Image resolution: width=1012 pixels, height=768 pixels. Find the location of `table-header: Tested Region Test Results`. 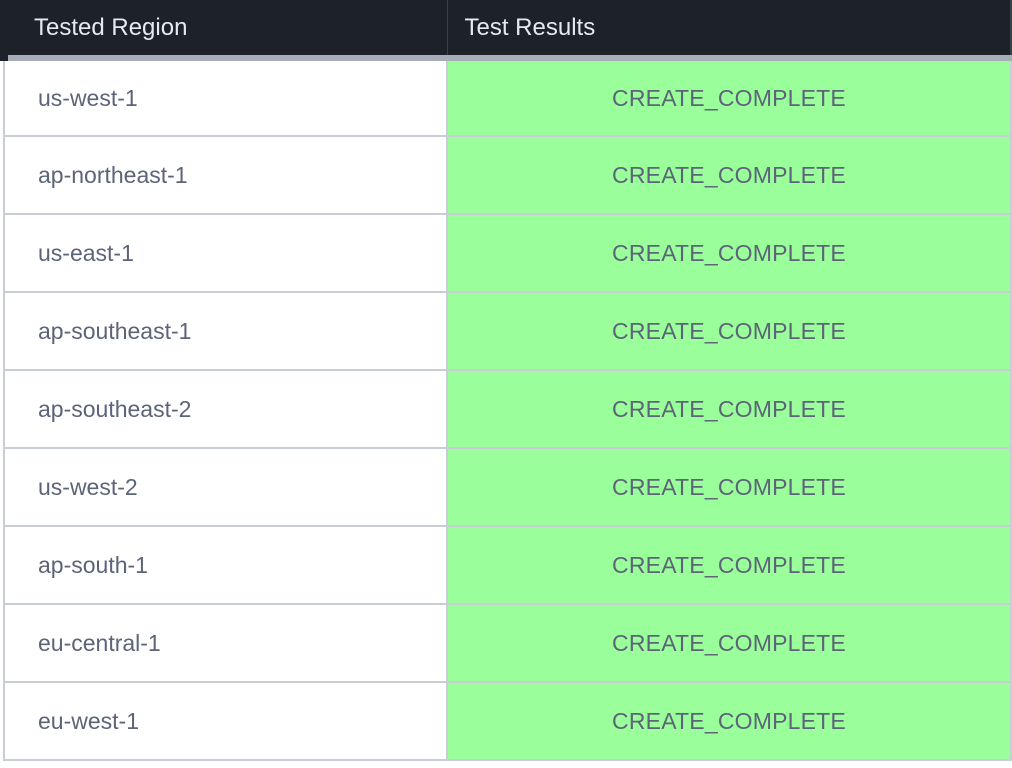

table-header: Tested Region Test Results is located at coordinates (506, 30).